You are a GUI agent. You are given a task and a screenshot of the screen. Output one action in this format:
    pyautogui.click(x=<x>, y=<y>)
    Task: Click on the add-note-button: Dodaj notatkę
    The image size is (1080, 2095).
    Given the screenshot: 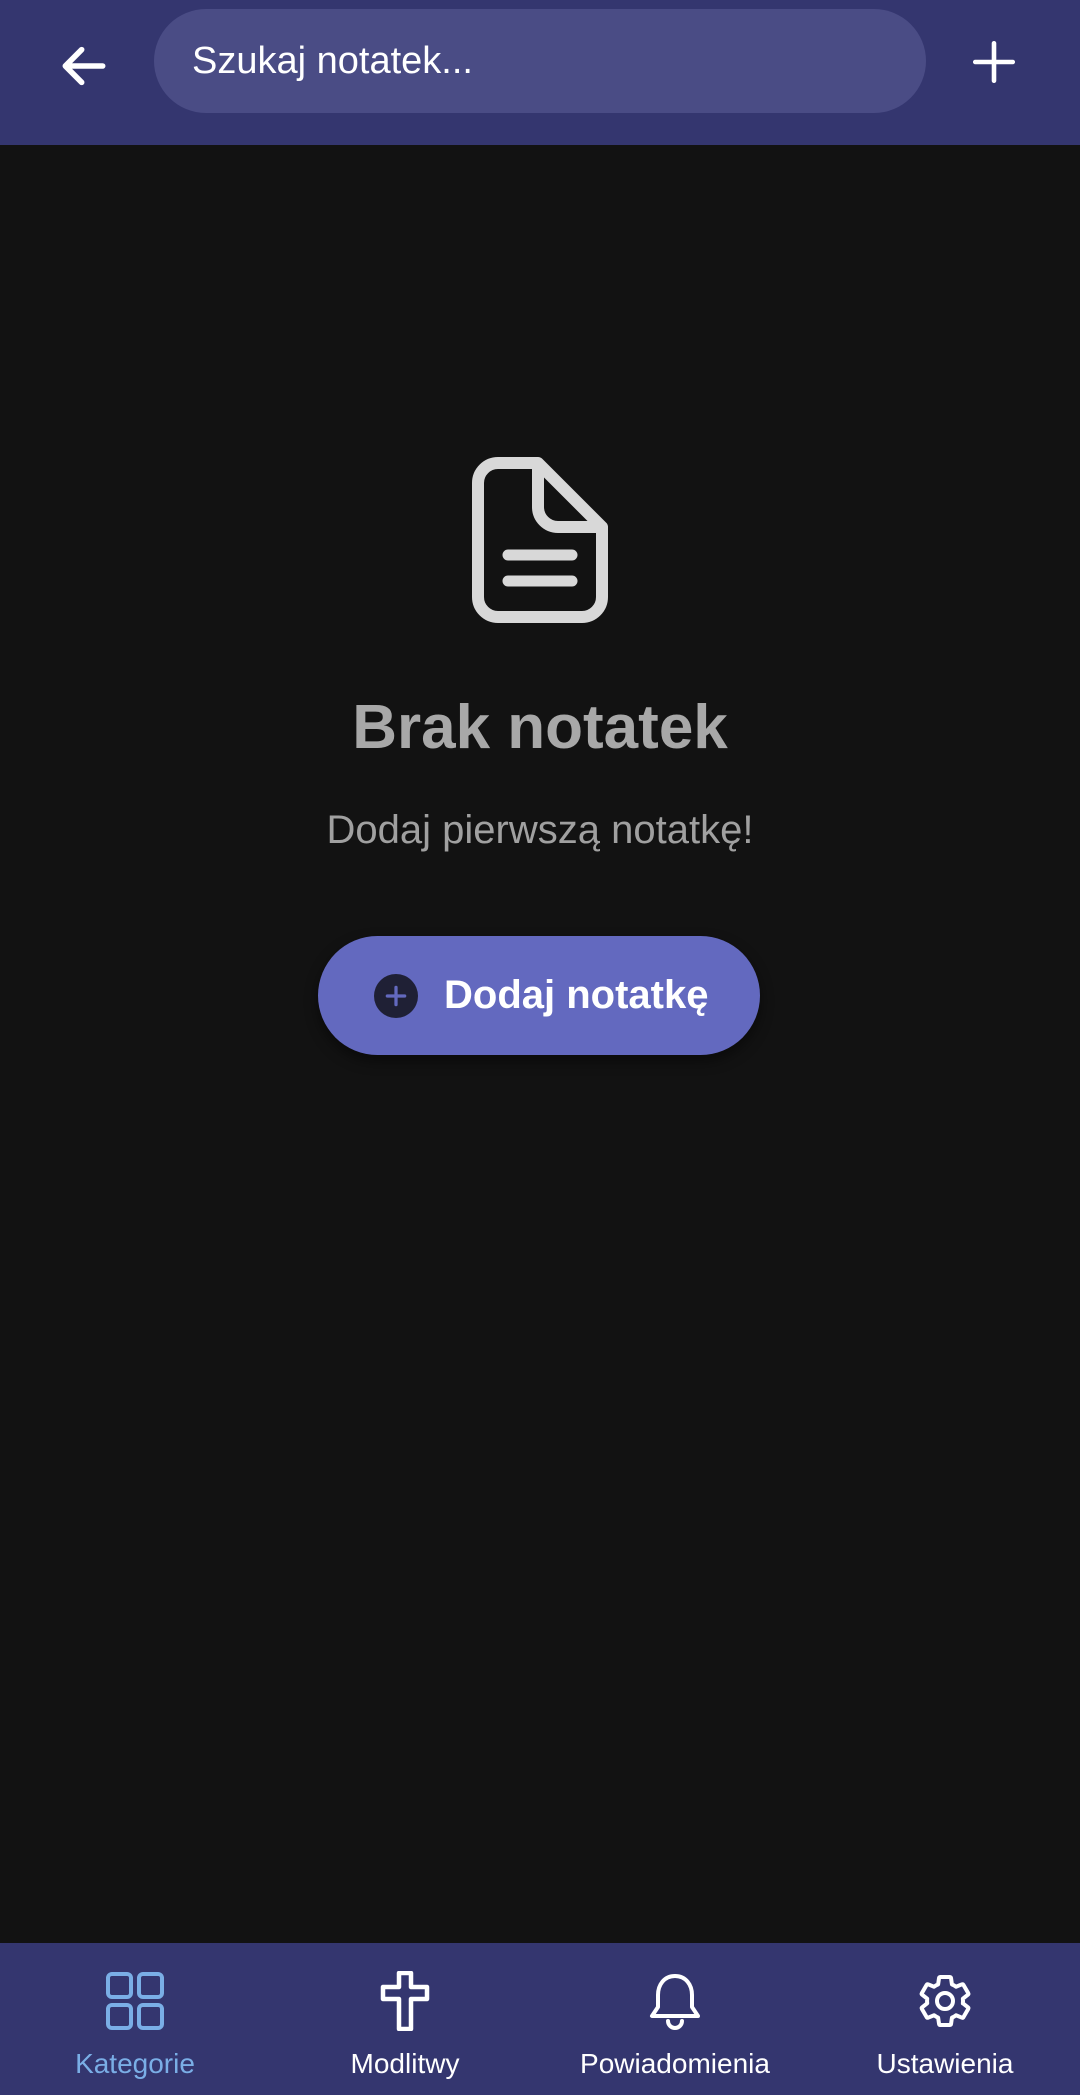 What is the action you would take?
    pyautogui.click(x=539, y=995)
    